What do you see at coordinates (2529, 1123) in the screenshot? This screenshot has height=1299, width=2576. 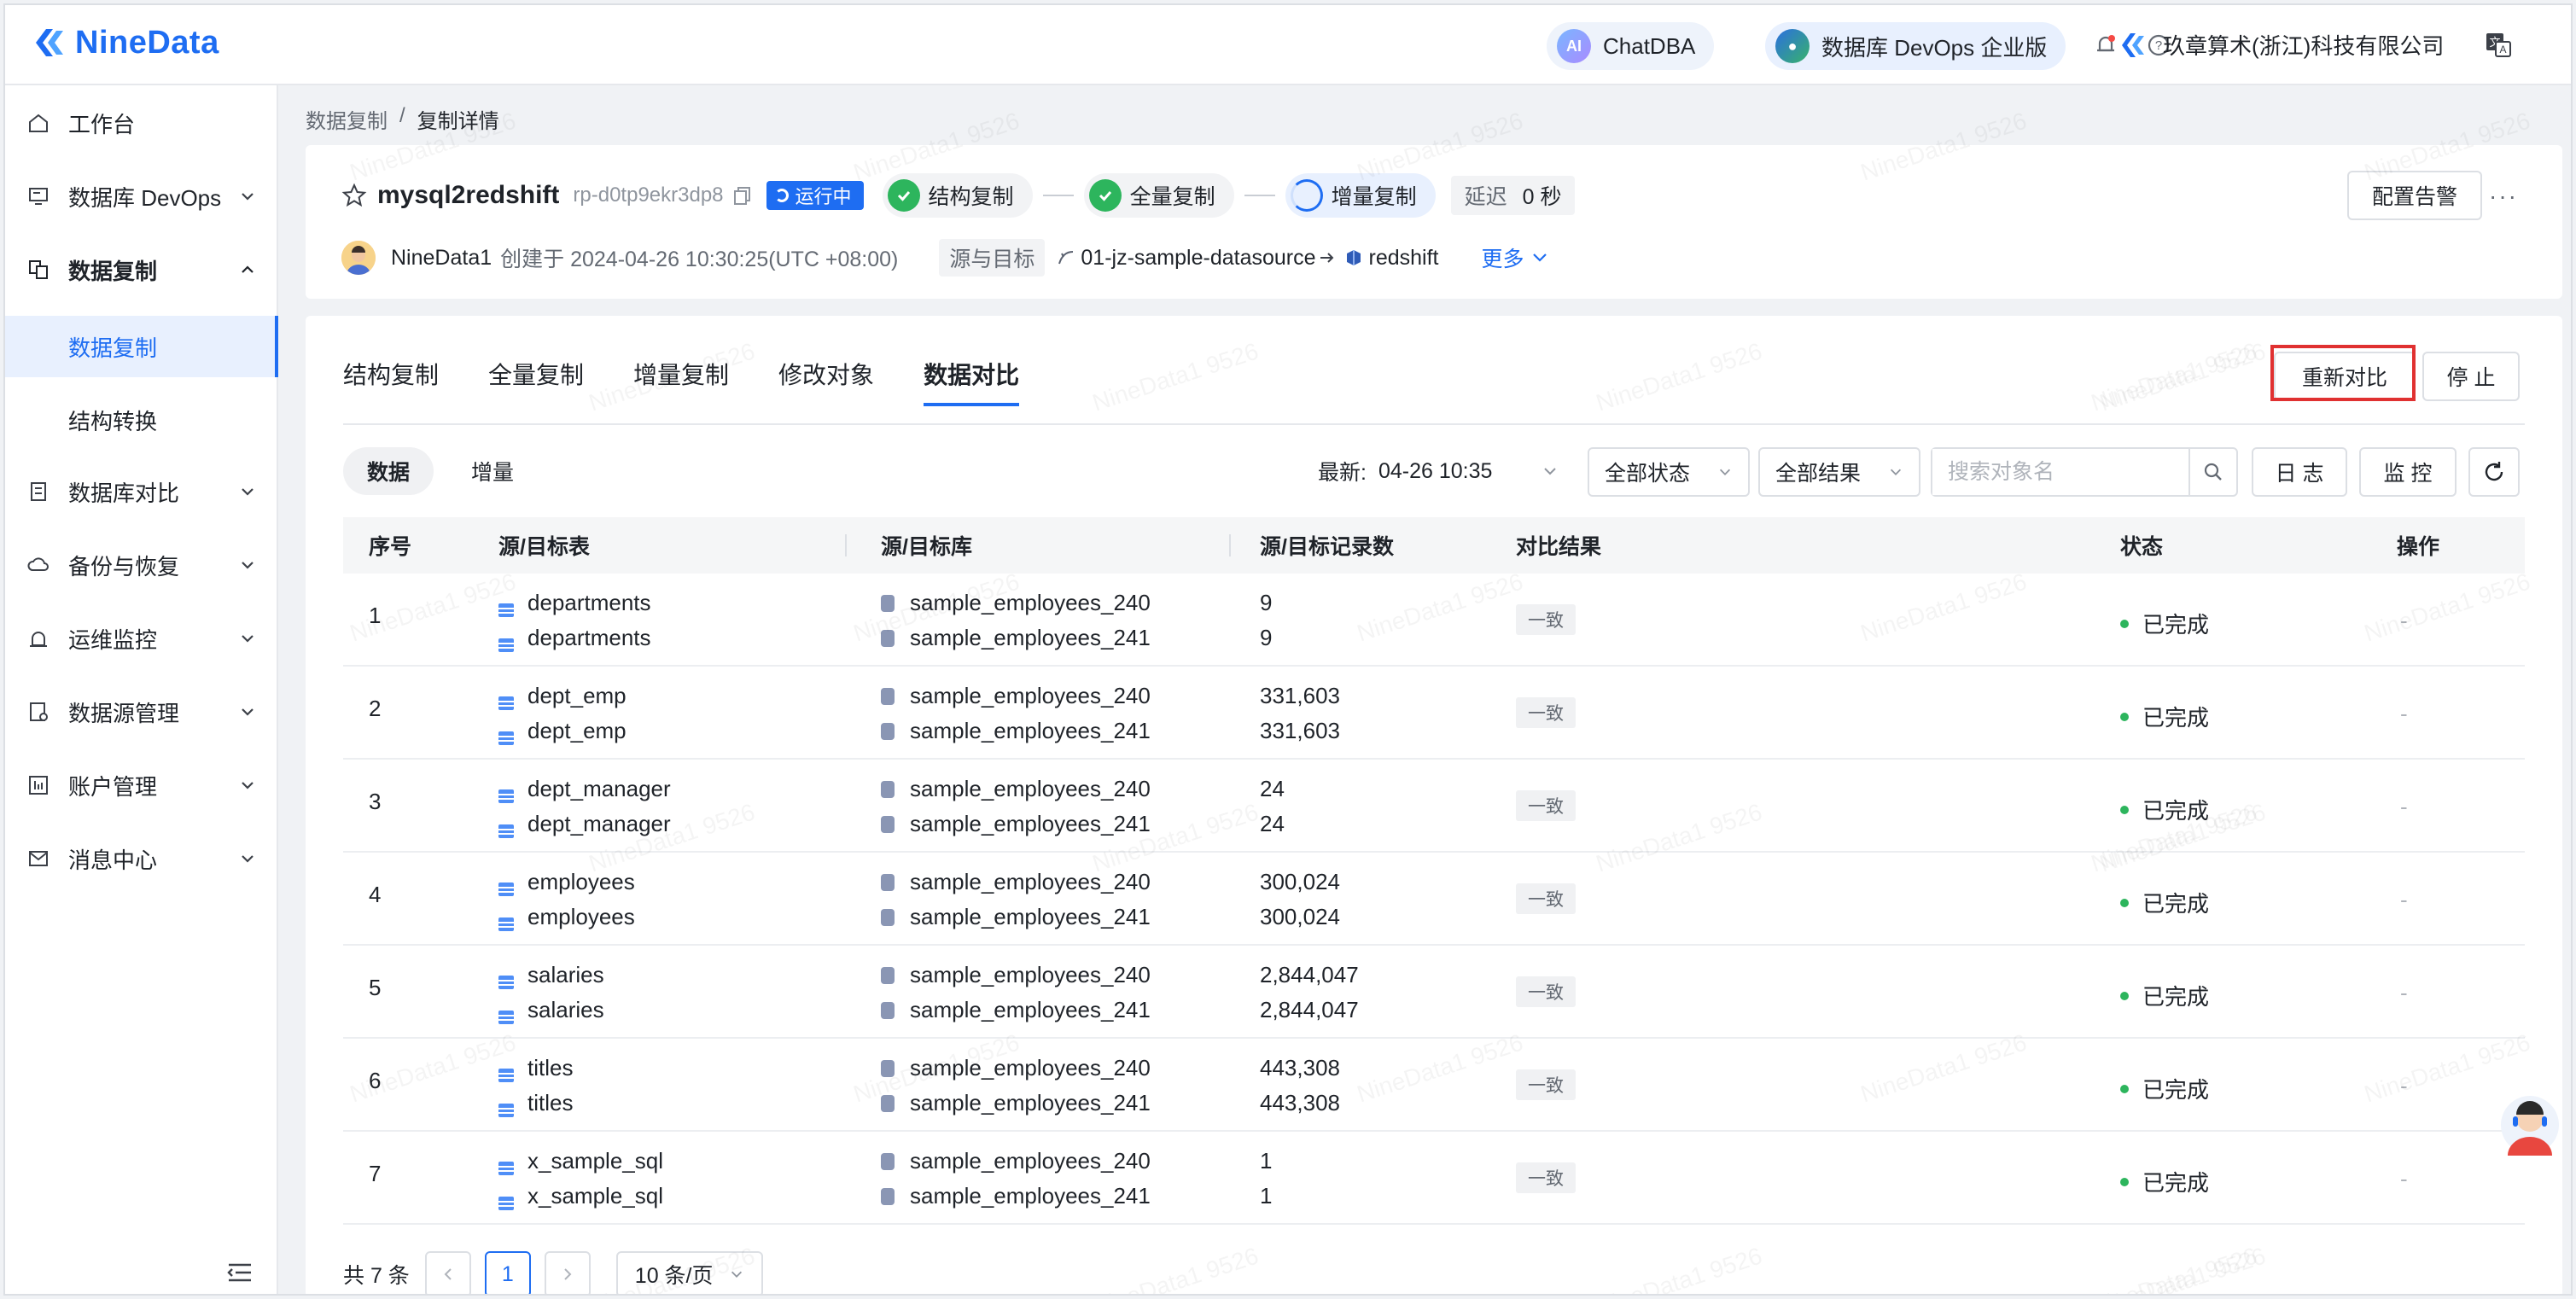 I see `support-agent-icon` at bounding box center [2529, 1123].